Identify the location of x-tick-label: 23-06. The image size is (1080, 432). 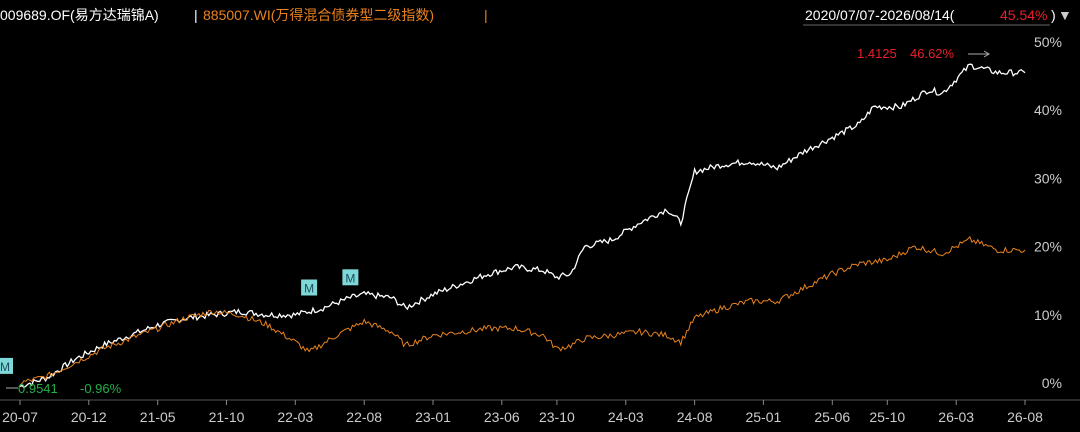
(502, 417).